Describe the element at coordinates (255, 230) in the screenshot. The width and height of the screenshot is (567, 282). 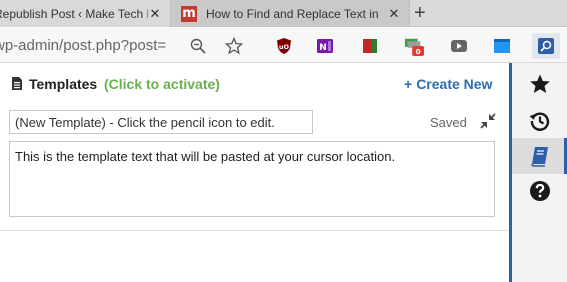
I see `divider` at that location.